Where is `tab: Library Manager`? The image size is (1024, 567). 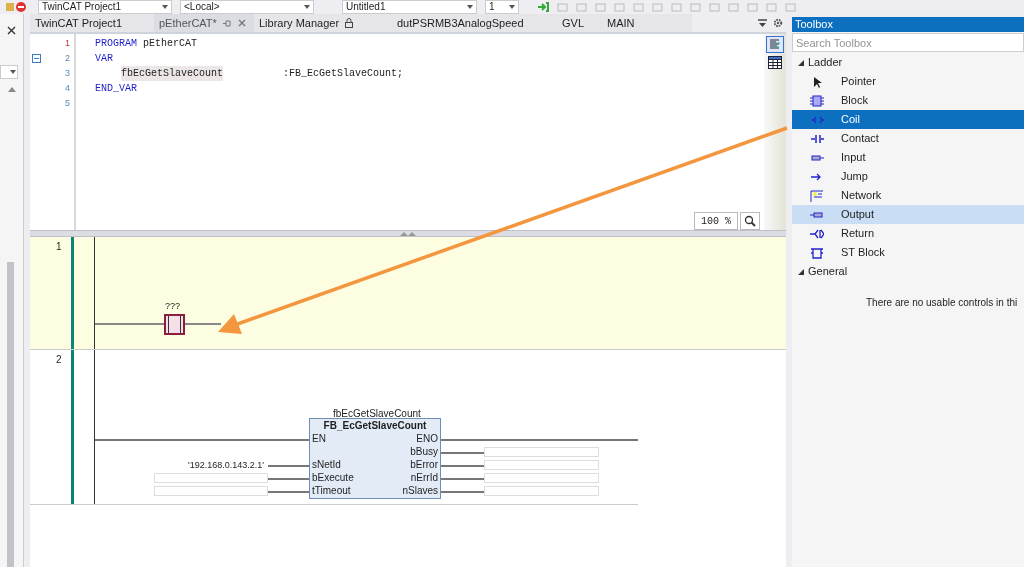
tab: Library Manager is located at coordinates (323, 23).